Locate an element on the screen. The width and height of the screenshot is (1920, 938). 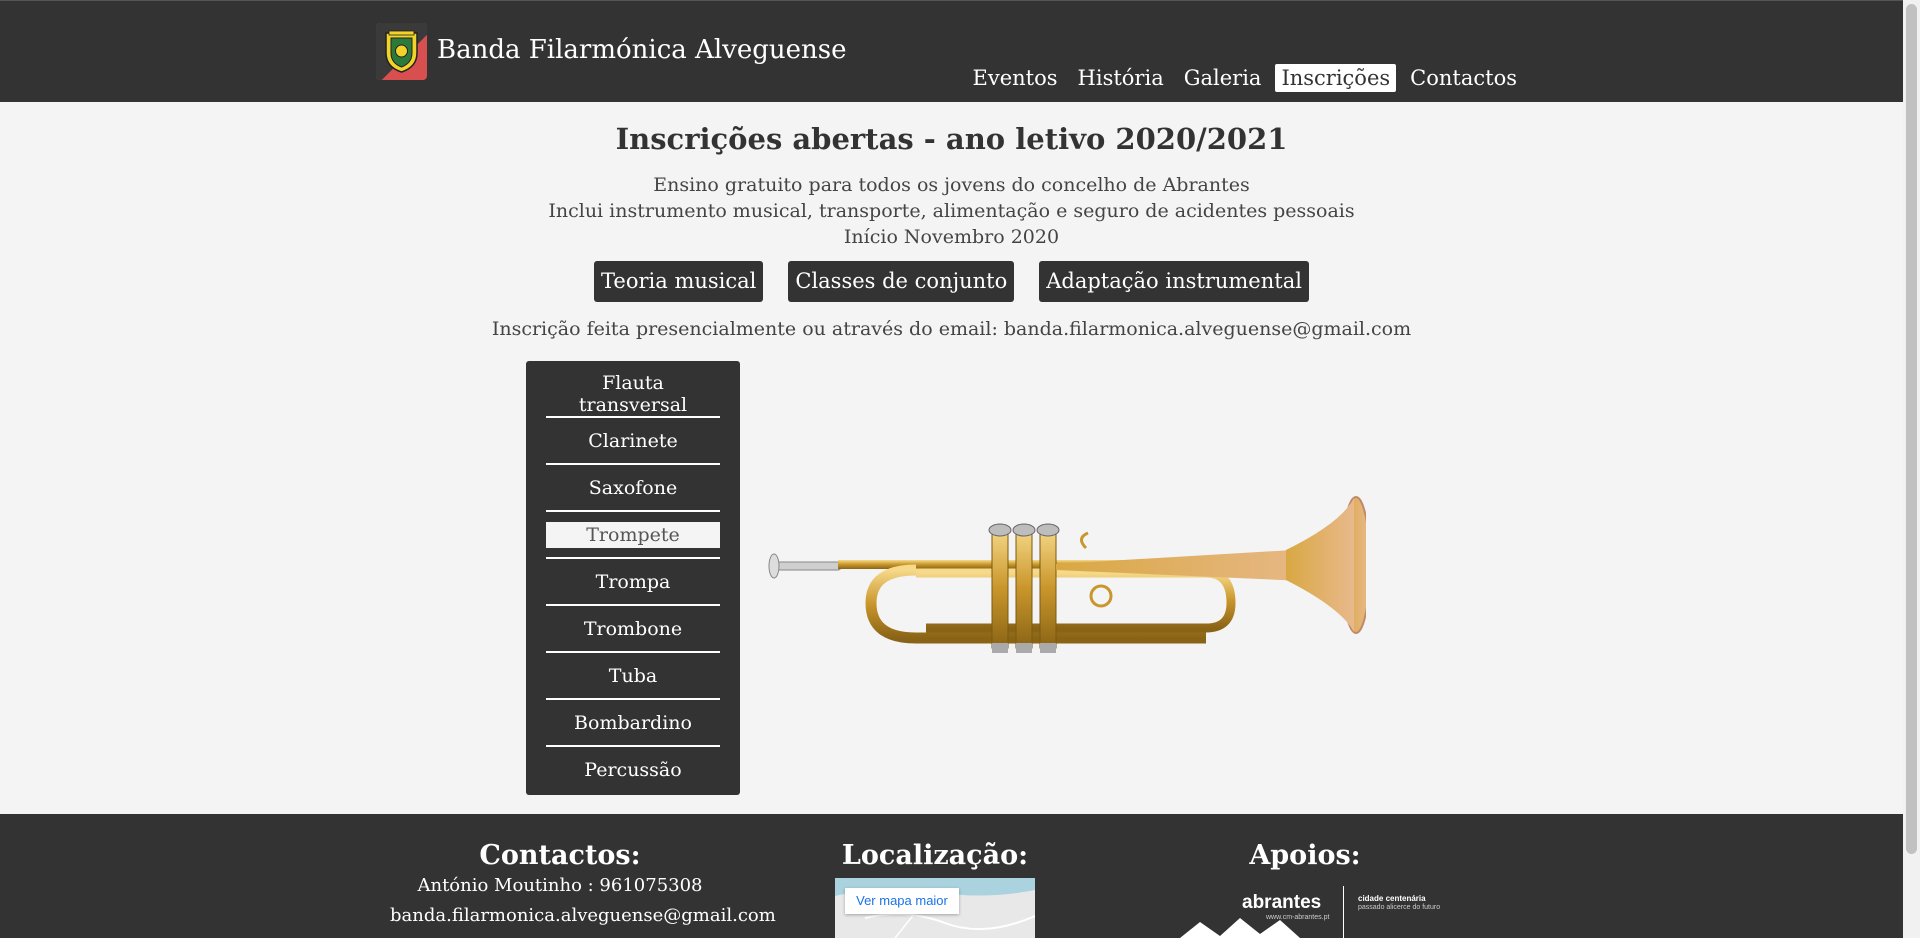
scrollbar-thumb is located at coordinates (1911, 429).